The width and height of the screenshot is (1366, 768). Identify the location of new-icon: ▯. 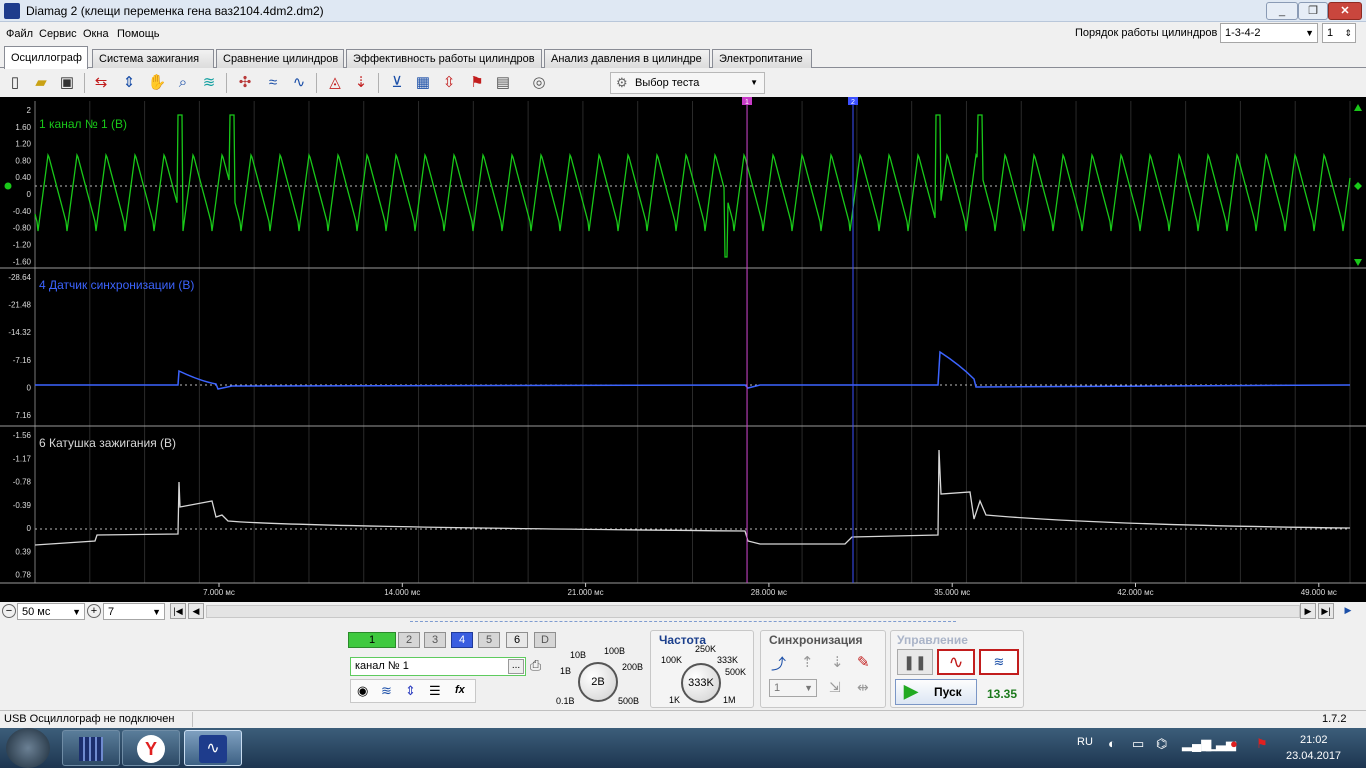
(15, 83).